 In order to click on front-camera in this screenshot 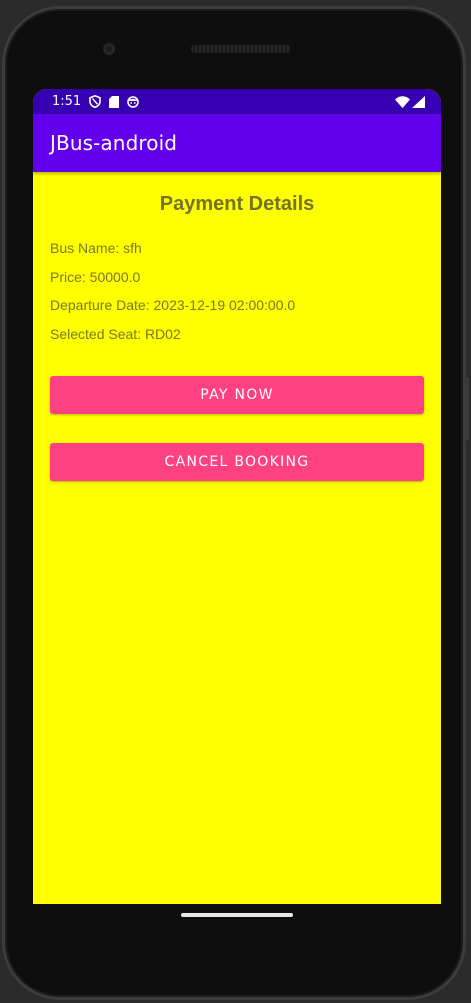, I will do `click(109, 49)`.